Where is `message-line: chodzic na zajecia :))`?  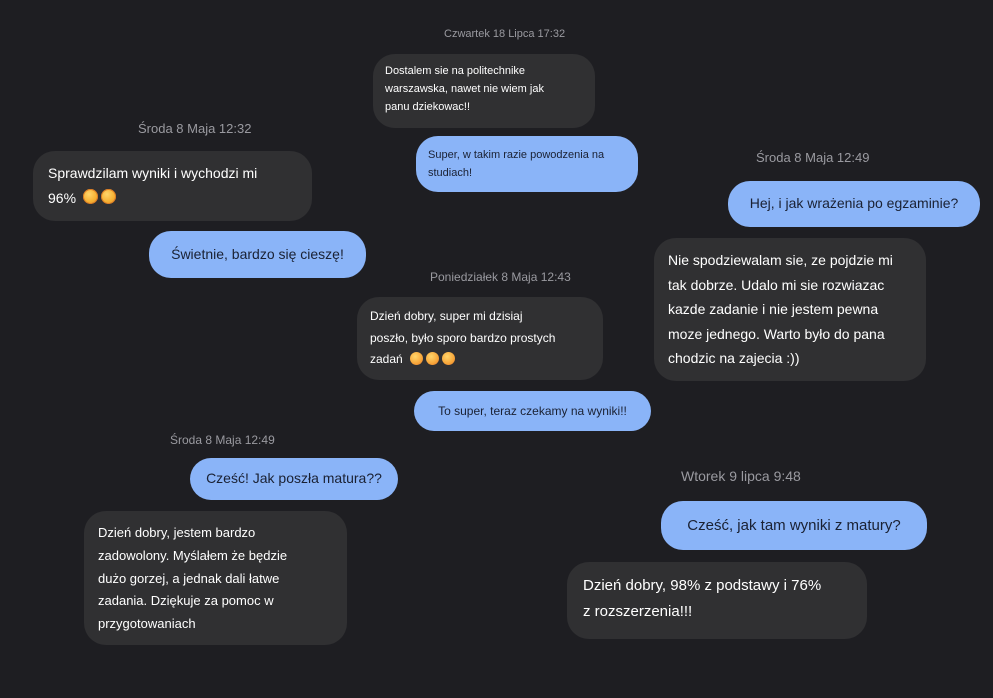
message-line: chodzic na zajecia :)) is located at coordinates (734, 358).